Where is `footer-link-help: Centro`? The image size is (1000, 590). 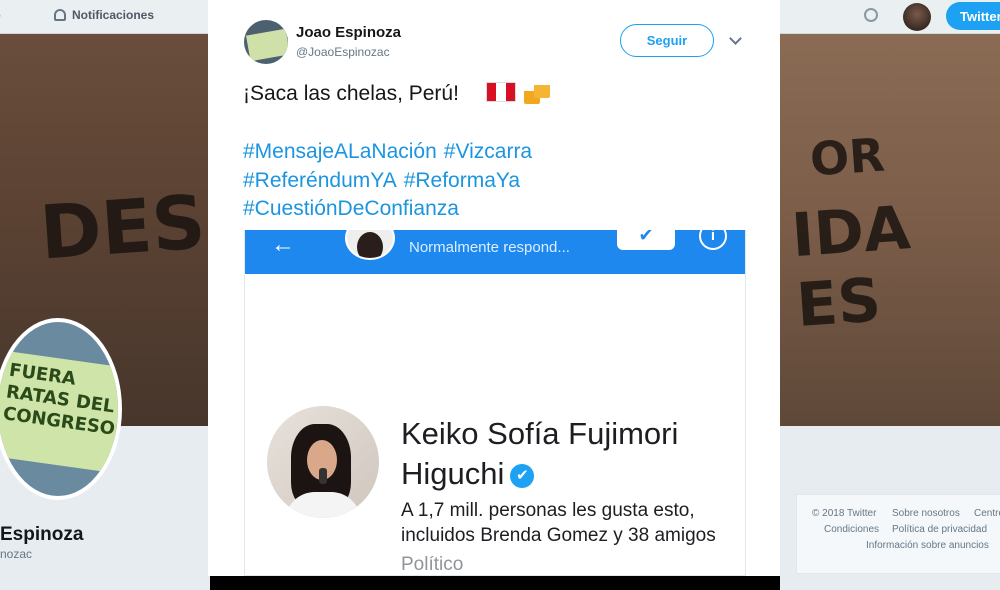
footer-link-help: Centro is located at coordinates (987, 513).